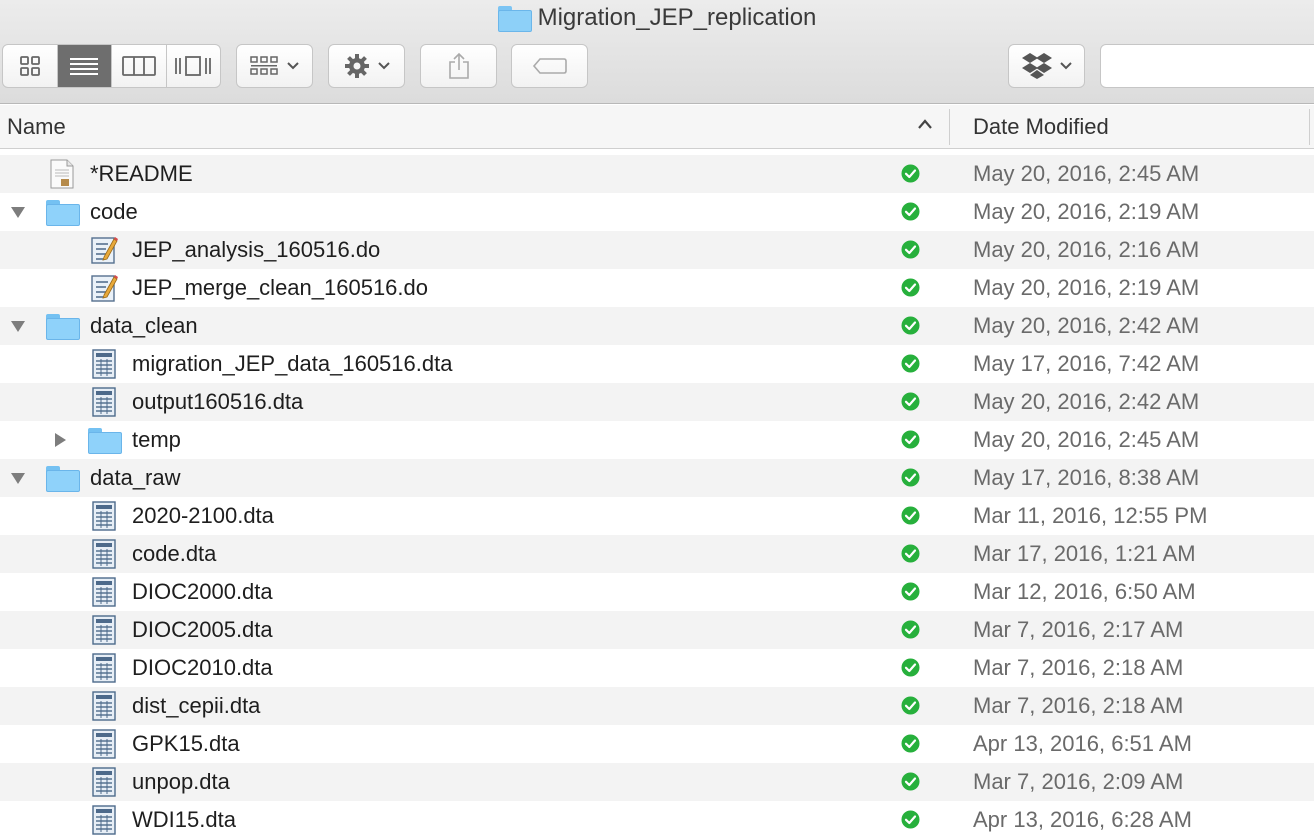 The width and height of the screenshot is (1314, 837). Describe the element at coordinates (62, 174) in the screenshot. I see `text-document-icon` at that location.